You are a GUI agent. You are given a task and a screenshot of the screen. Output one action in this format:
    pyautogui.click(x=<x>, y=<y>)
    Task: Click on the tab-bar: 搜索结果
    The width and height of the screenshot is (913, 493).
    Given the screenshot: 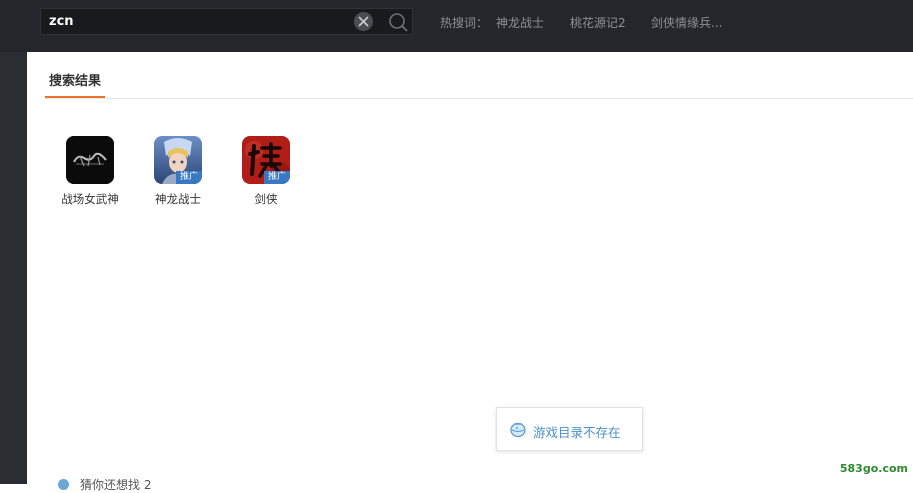 What is the action you would take?
    pyautogui.click(x=479, y=84)
    